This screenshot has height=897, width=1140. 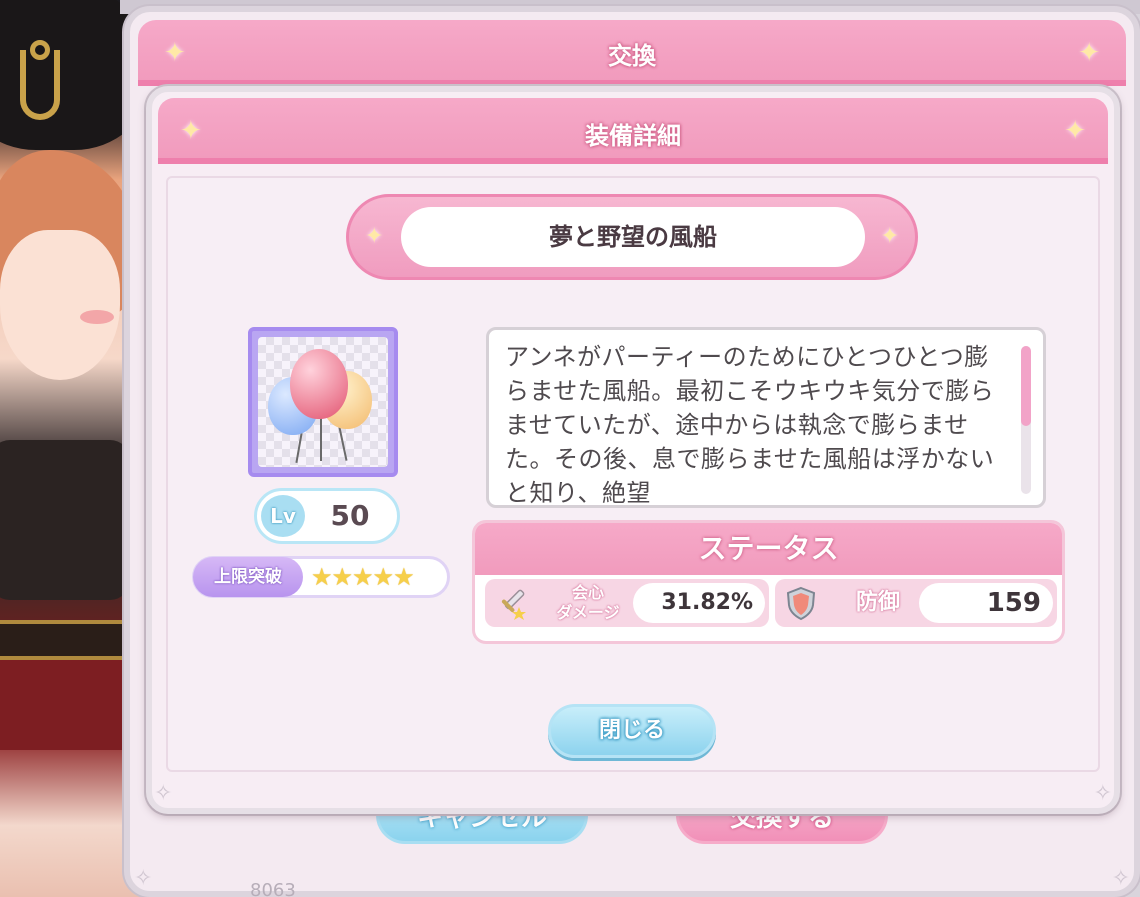 What do you see at coordinates (916, 603) in the screenshot?
I see `stat-defense: 防御 159` at bounding box center [916, 603].